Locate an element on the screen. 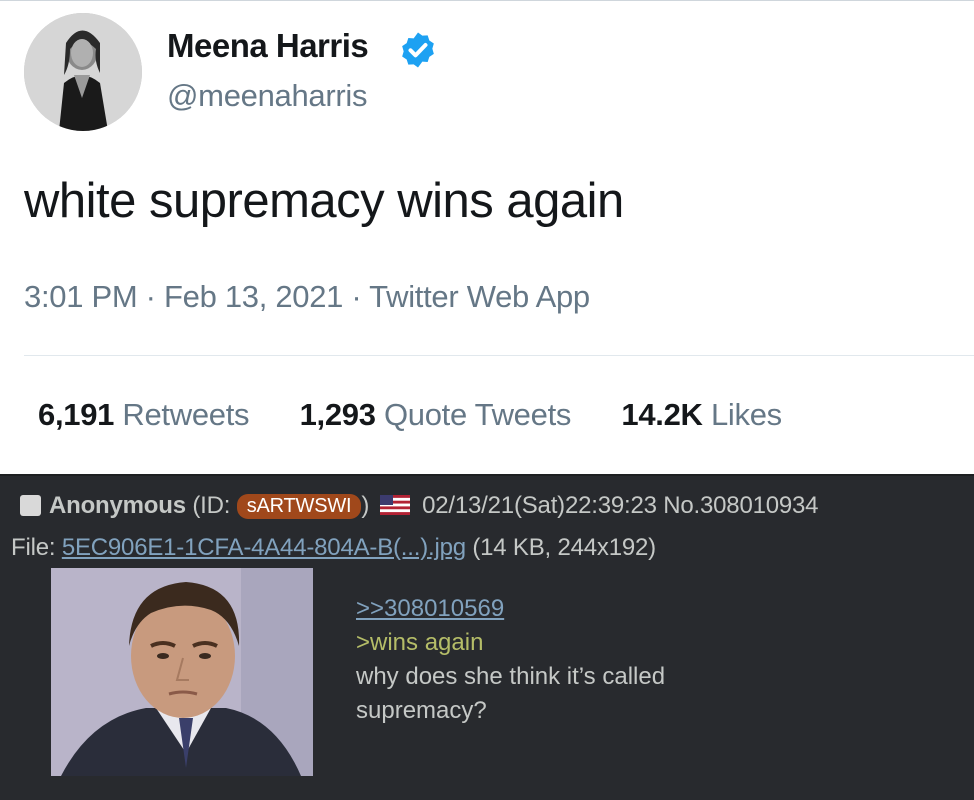 The height and width of the screenshot is (800, 974). post-select-checkbox is located at coordinates (30, 505).